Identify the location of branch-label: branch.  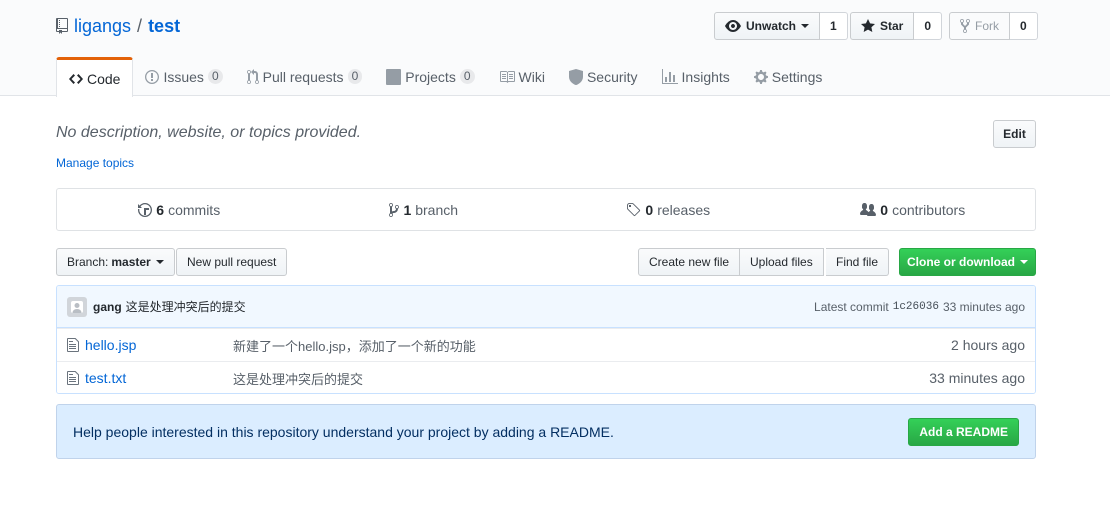
(437, 209).